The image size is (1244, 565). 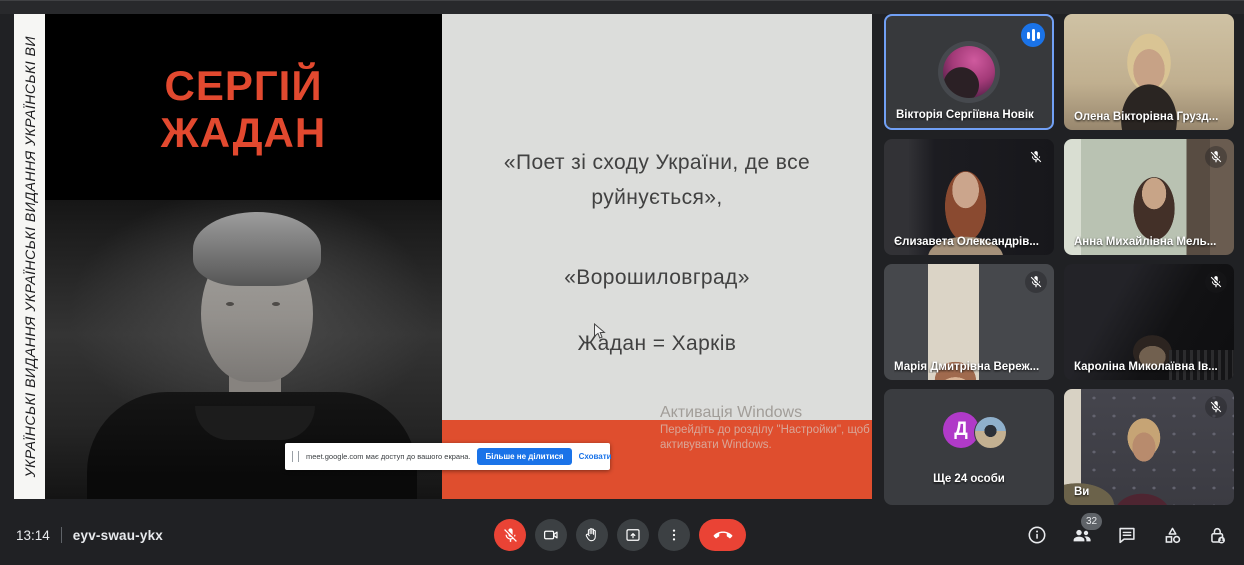 What do you see at coordinates (524, 456) in the screenshot?
I see `stop-sharing-button: Більше не ділитися` at bounding box center [524, 456].